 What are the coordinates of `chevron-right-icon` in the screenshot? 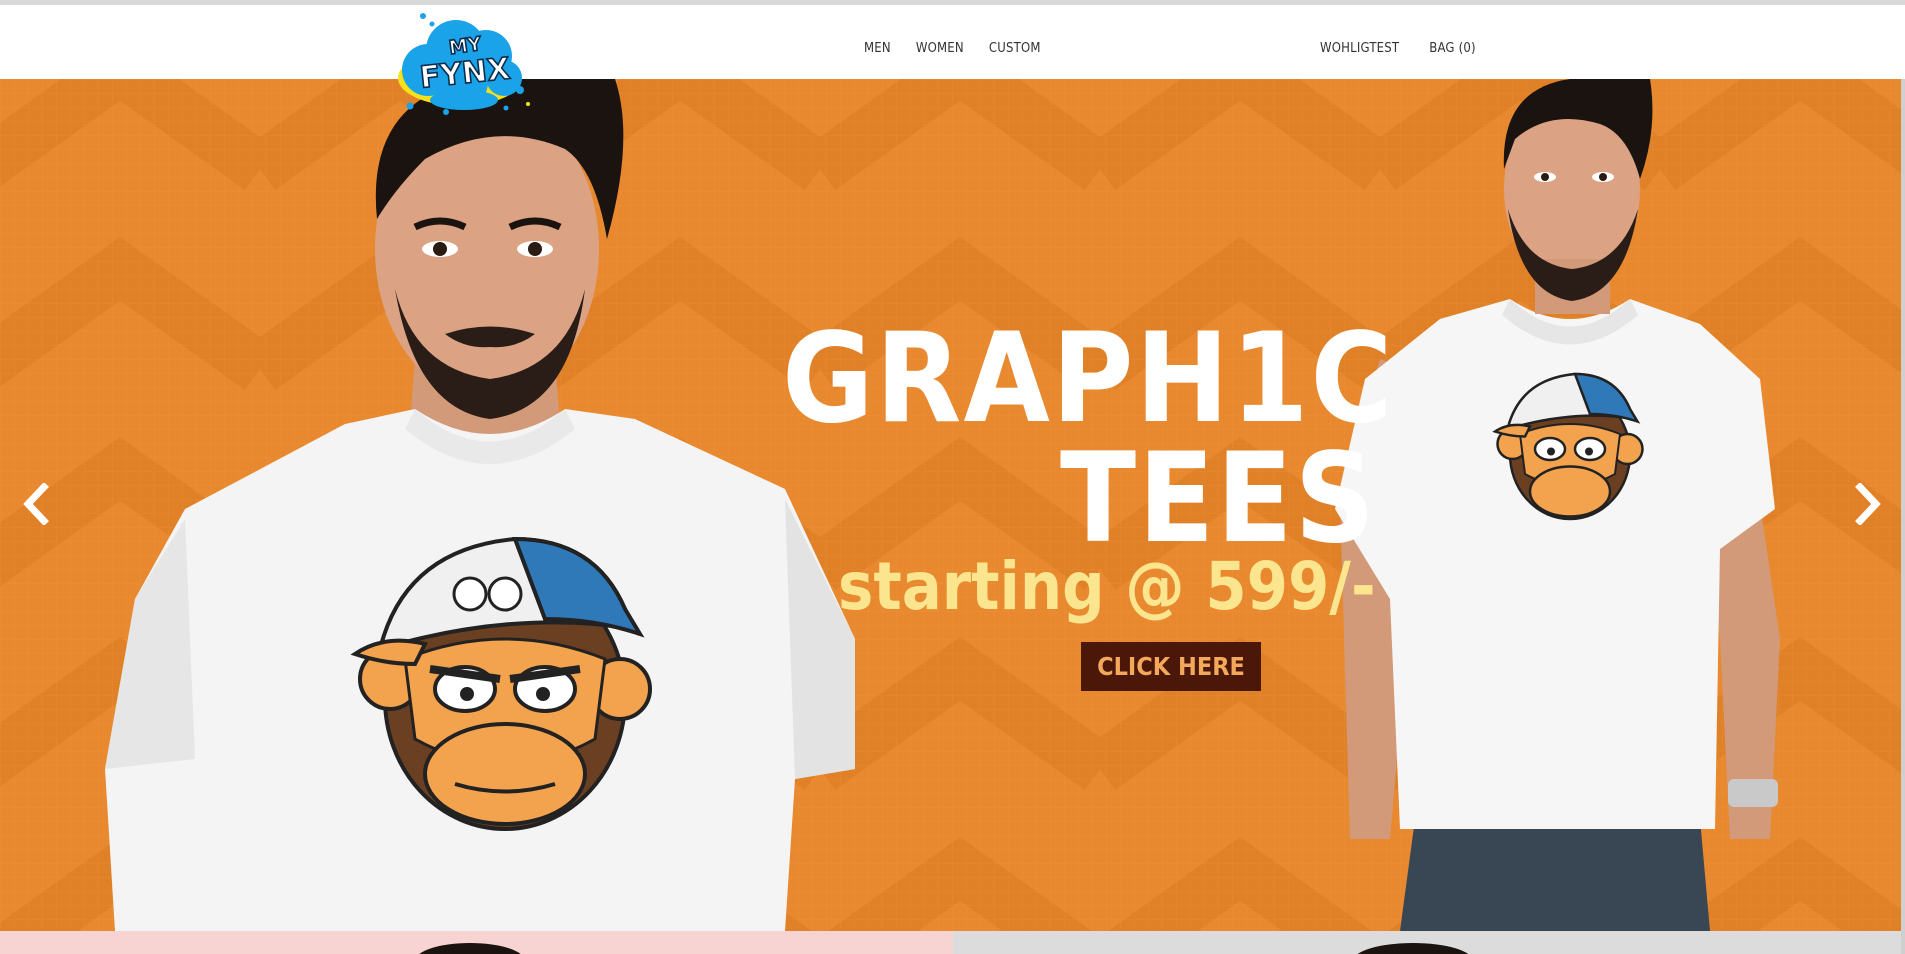 It's located at (1868, 504).